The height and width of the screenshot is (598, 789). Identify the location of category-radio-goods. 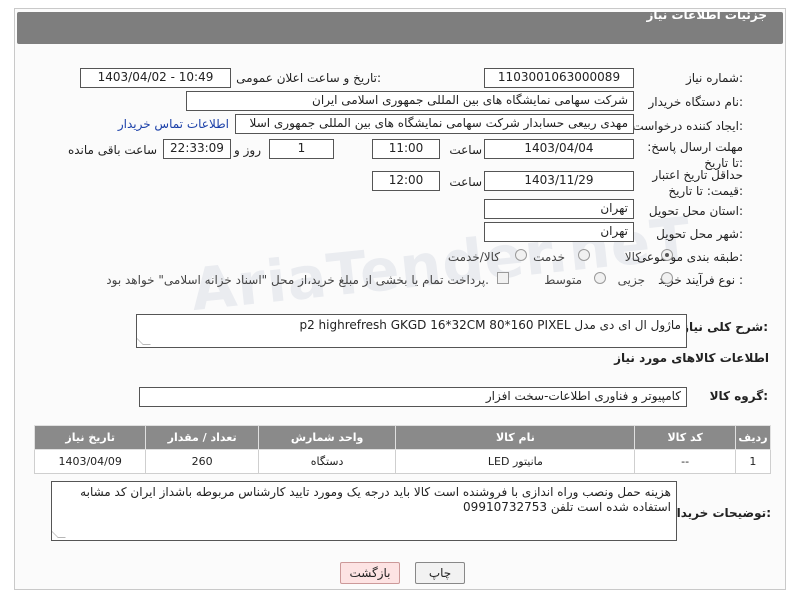
(667, 255).